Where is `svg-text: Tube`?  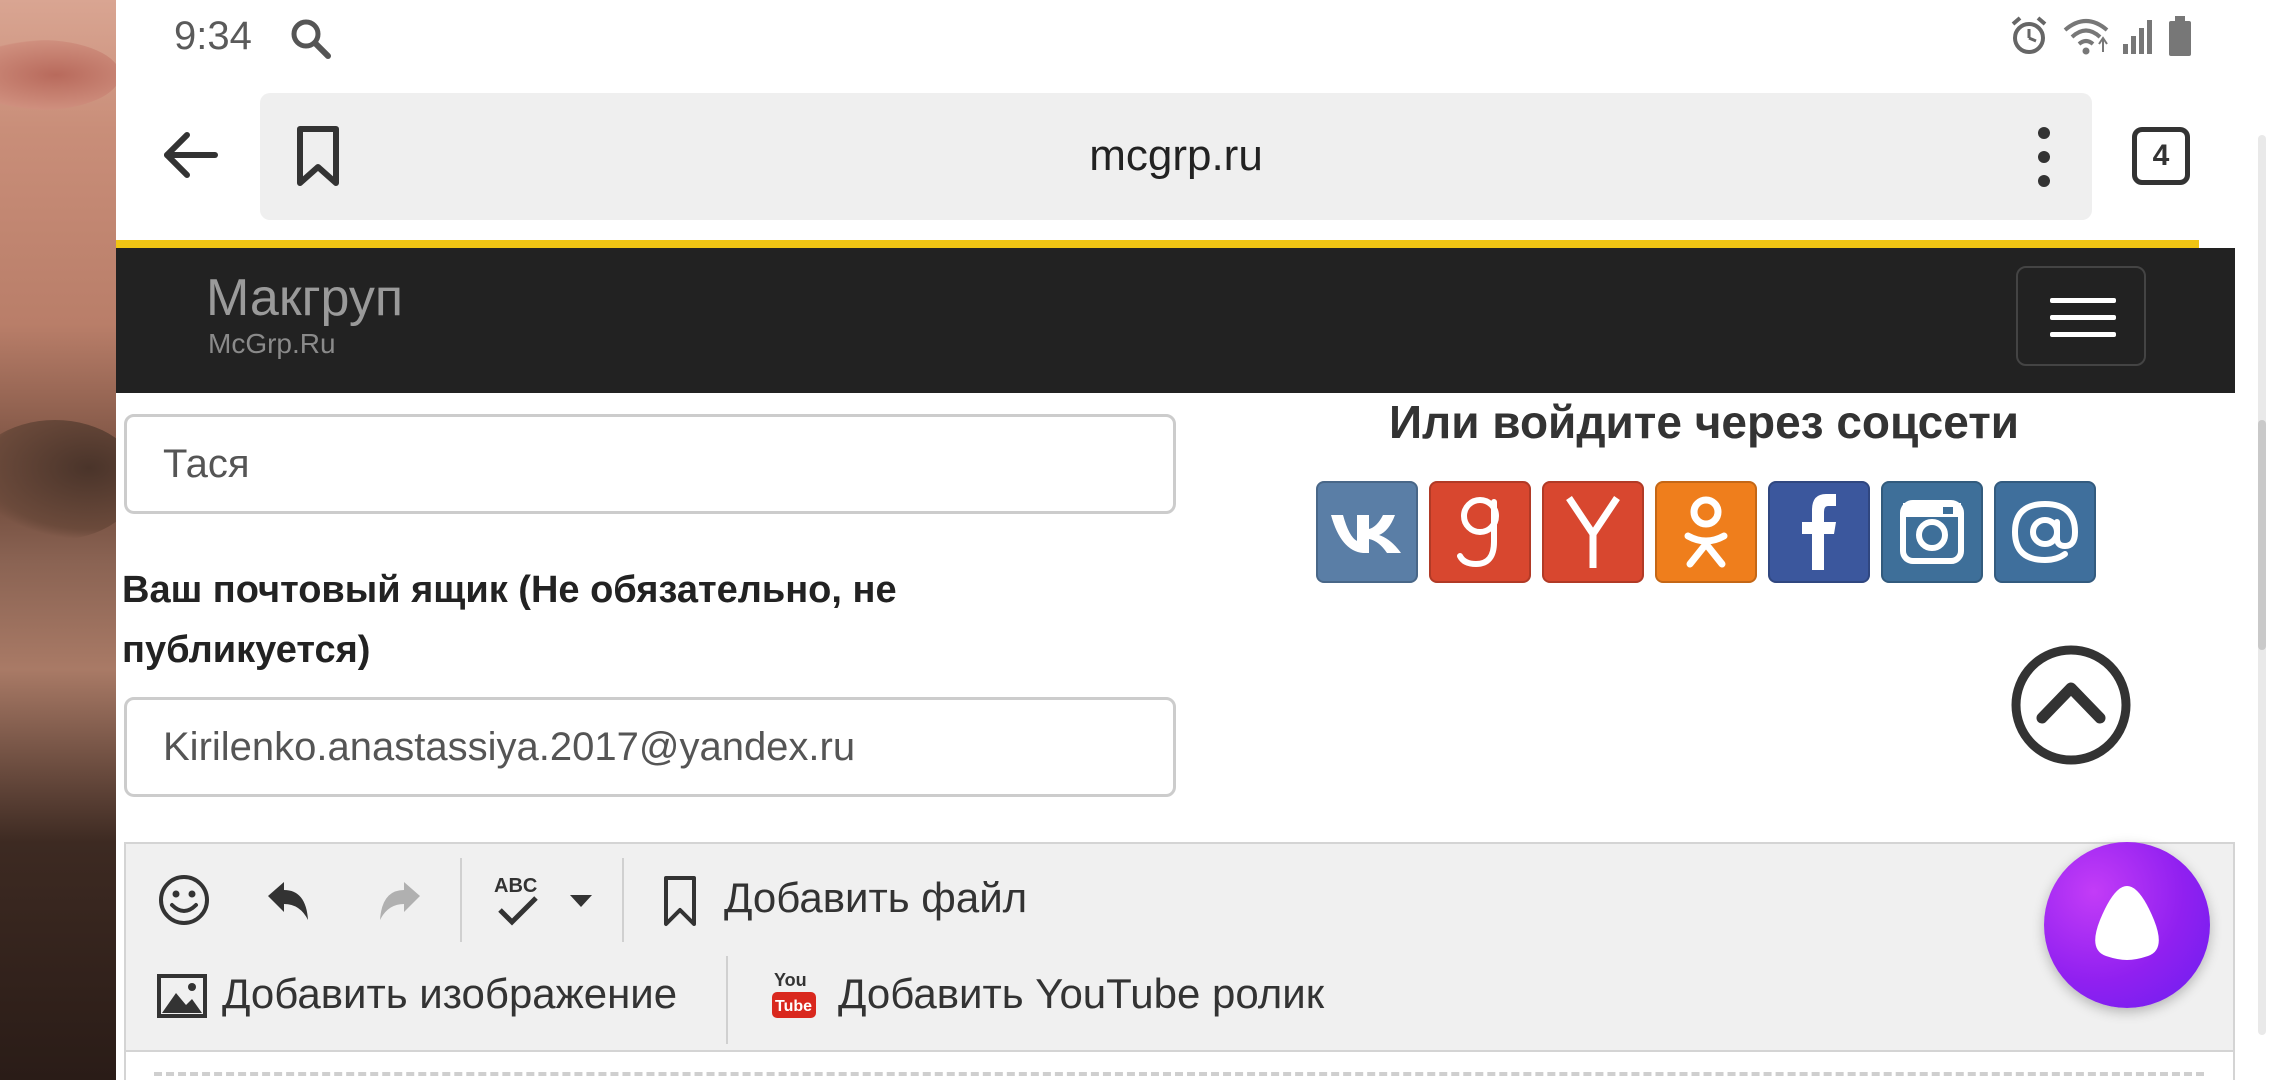 svg-text: Tube is located at coordinates (793, 1006).